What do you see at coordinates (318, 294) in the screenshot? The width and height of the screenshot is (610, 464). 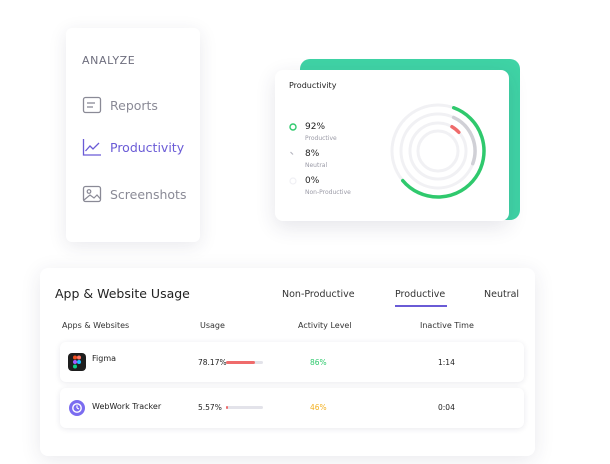 I see `tab-non-productive: Non-Productive` at bounding box center [318, 294].